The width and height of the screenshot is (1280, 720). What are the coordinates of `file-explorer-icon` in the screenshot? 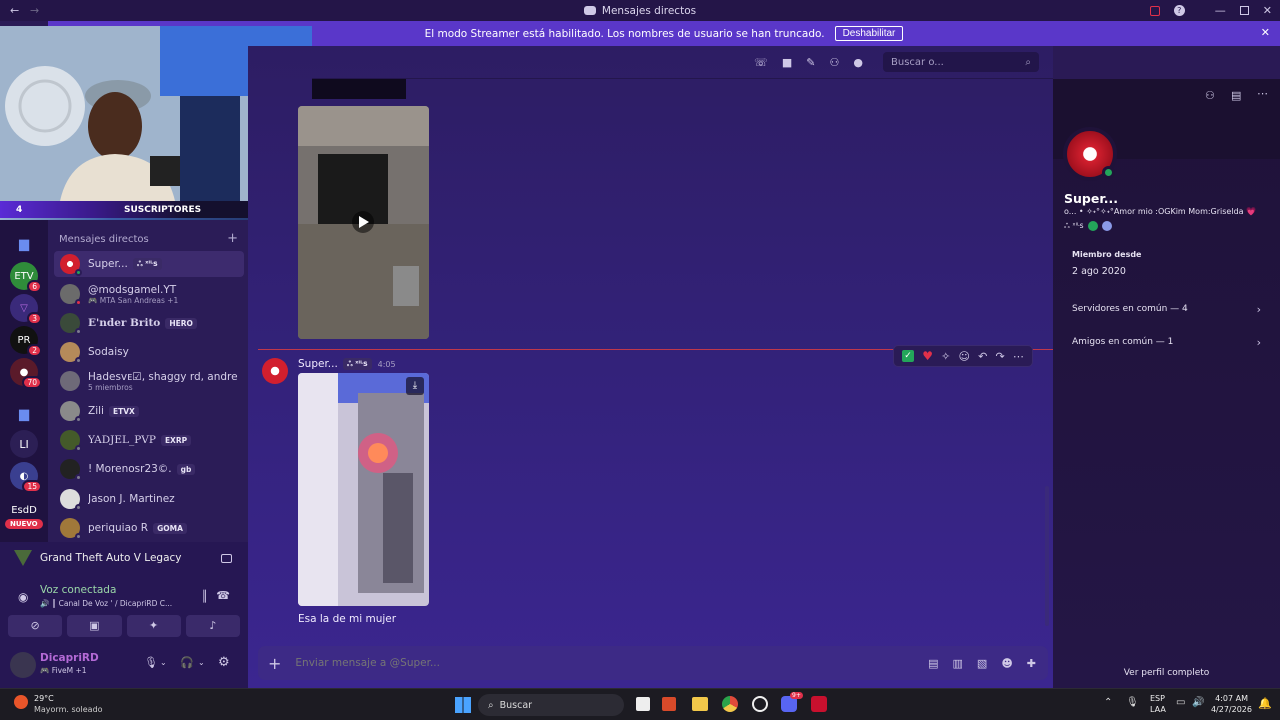 It's located at (700, 704).